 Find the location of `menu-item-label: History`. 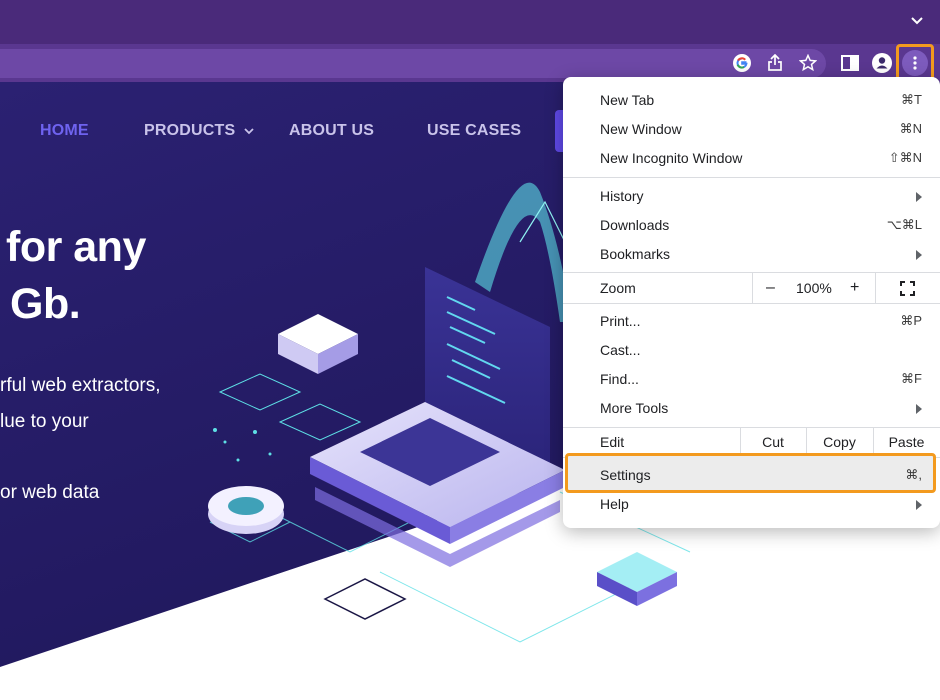

menu-item-label: History is located at coordinates (622, 196).